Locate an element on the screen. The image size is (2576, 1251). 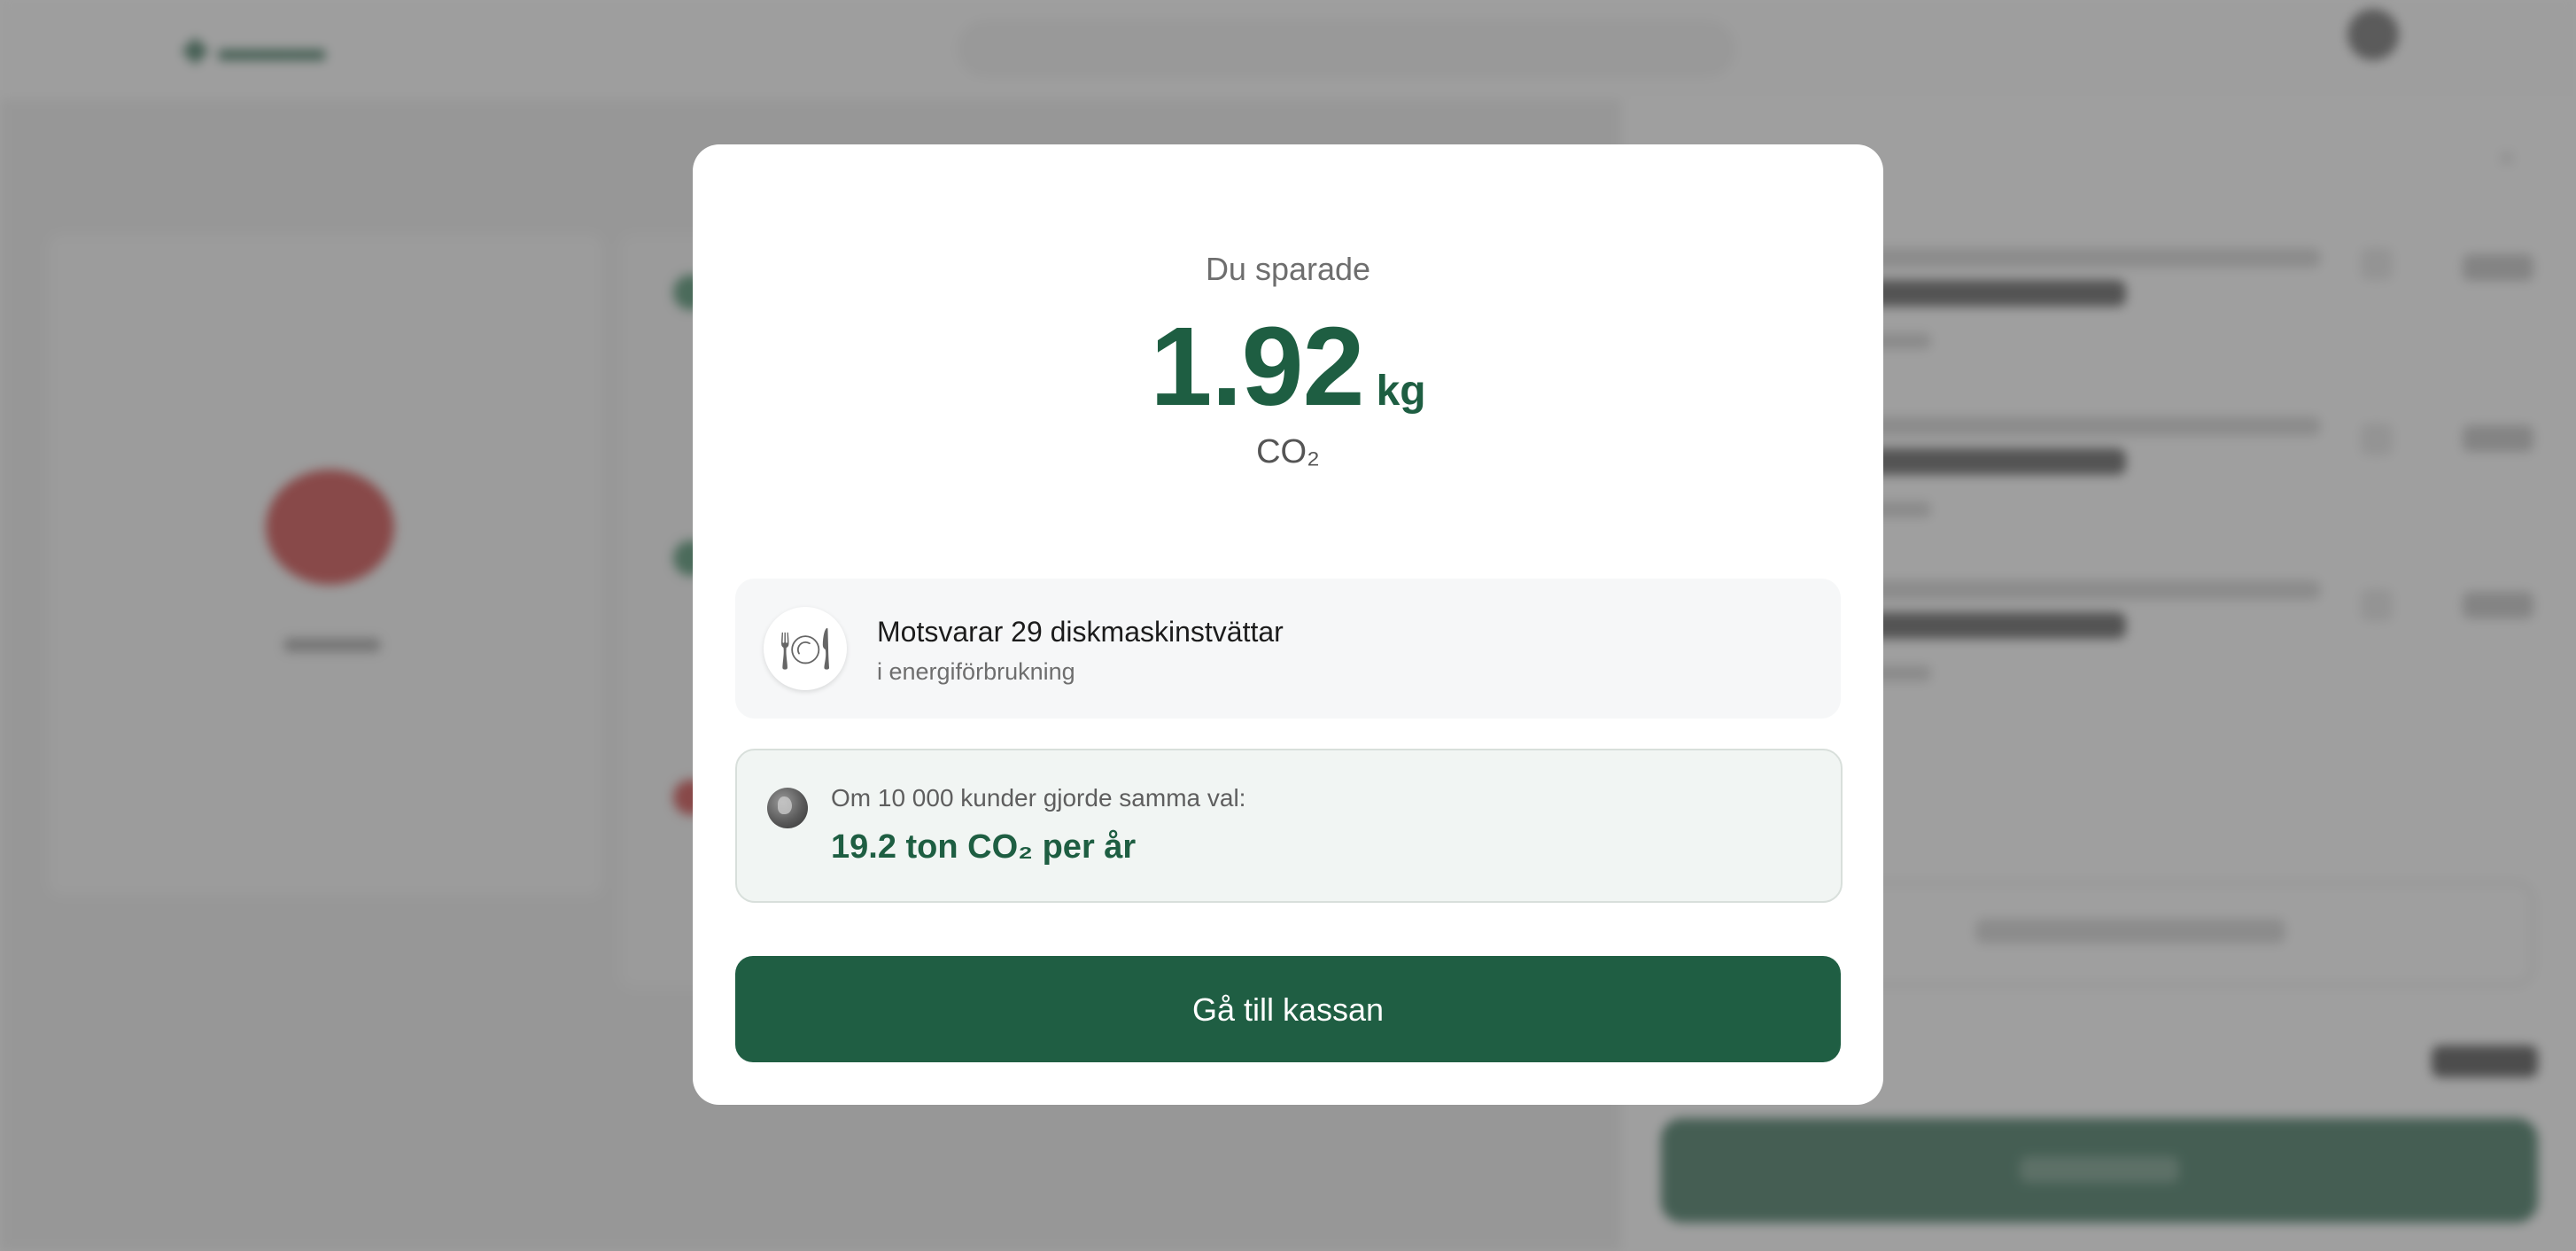
equivalent-title: Motsvarar 29 diskmaskinstvättar is located at coordinates (1080, 632).